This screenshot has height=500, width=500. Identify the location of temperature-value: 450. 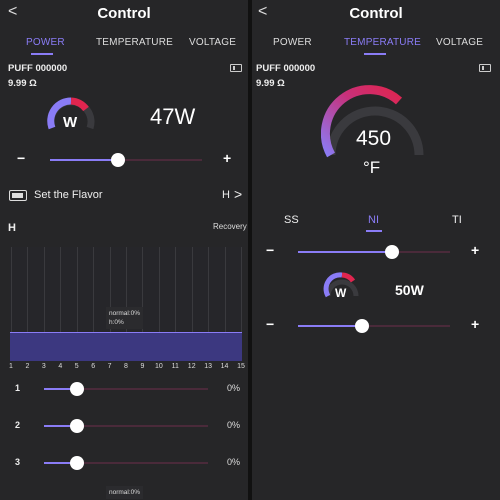
(374, 138).